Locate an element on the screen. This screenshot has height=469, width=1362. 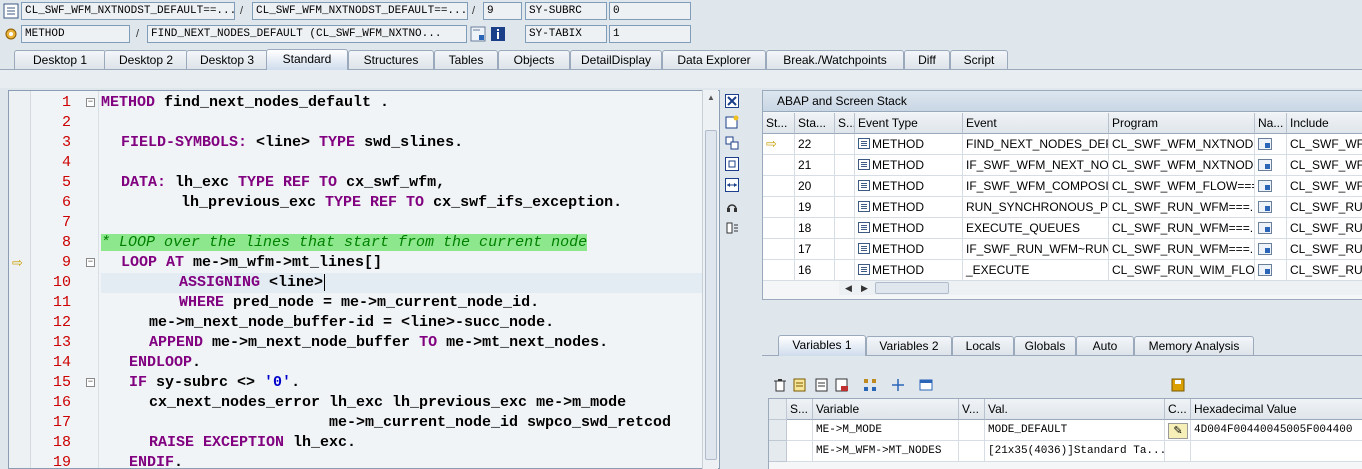
stack-status-cell: ⇨ is located at coordinates (779, 144).